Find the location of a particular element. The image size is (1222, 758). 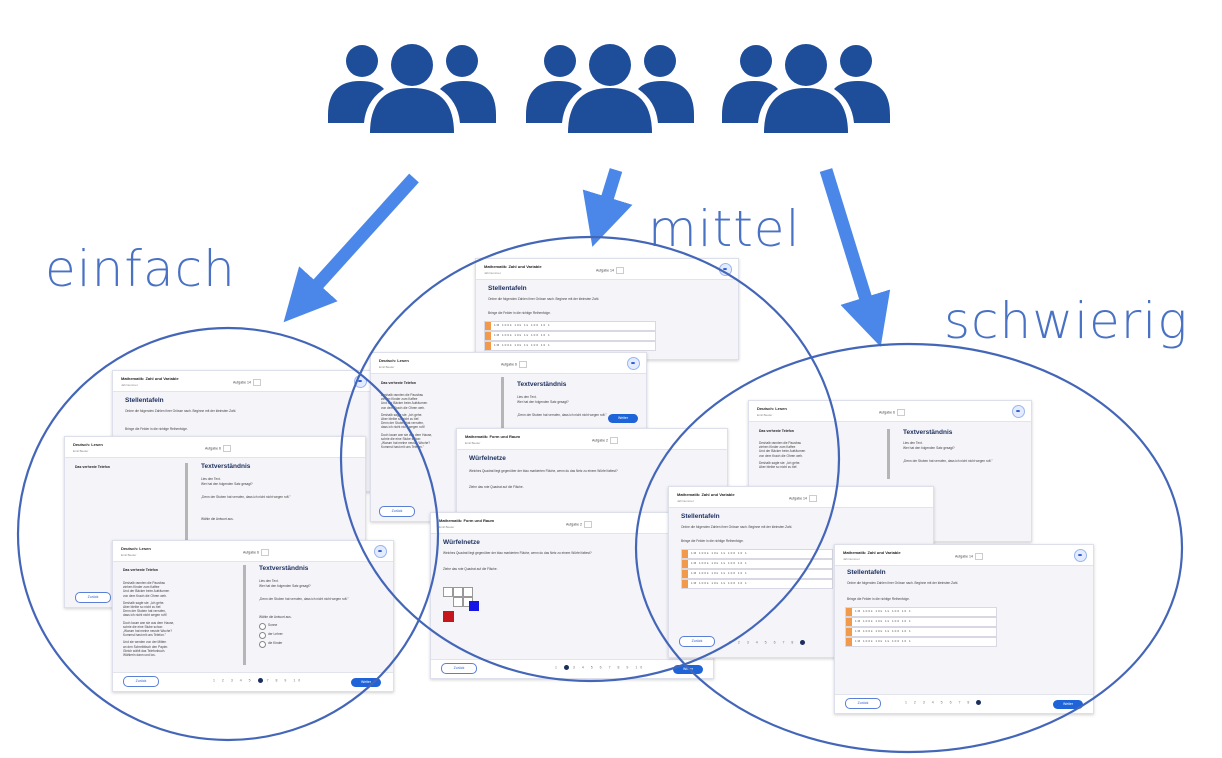

label-schwierig: schwierig is located at coordinates (1066, 321).